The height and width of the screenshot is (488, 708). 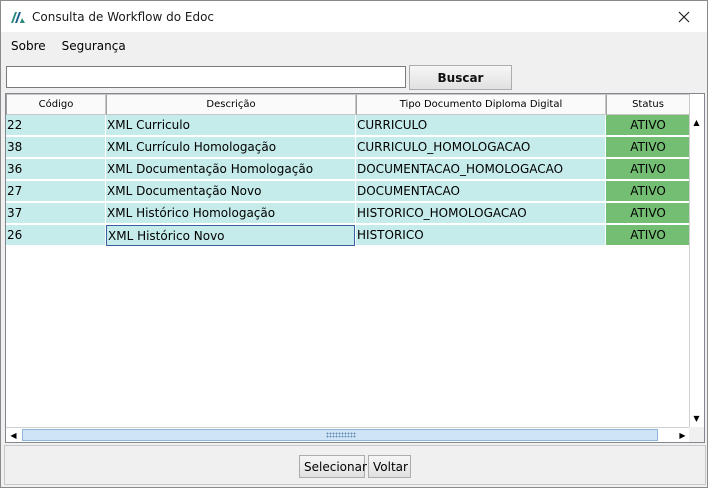 I want to click on scroll-left-icon: ◀, so click(x=13, y=435).